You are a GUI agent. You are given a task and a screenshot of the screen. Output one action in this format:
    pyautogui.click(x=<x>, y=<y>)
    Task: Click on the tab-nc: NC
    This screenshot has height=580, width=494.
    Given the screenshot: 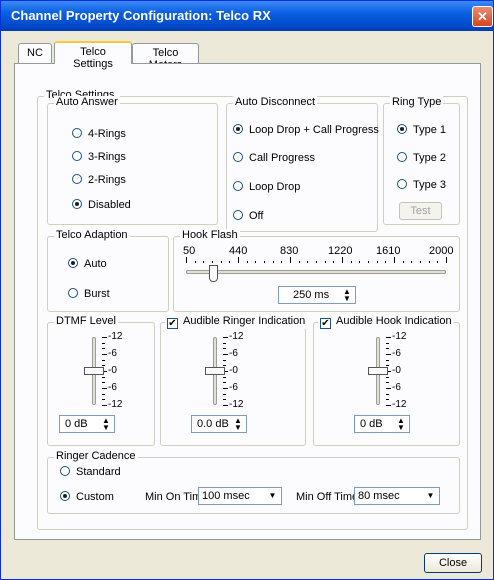 What is the action you would take?
    pyautogui.click(x=35, y=53)
    